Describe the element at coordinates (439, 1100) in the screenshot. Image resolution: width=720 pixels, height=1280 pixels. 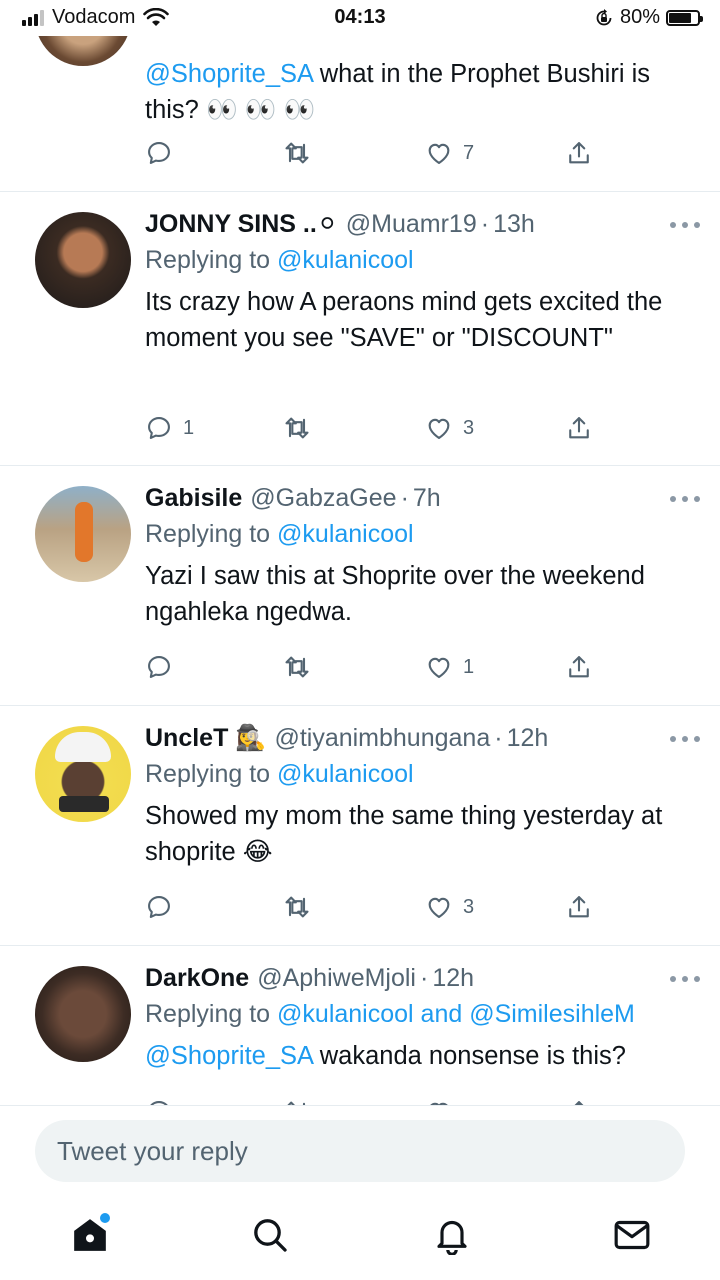
I see `like-button` at that location.